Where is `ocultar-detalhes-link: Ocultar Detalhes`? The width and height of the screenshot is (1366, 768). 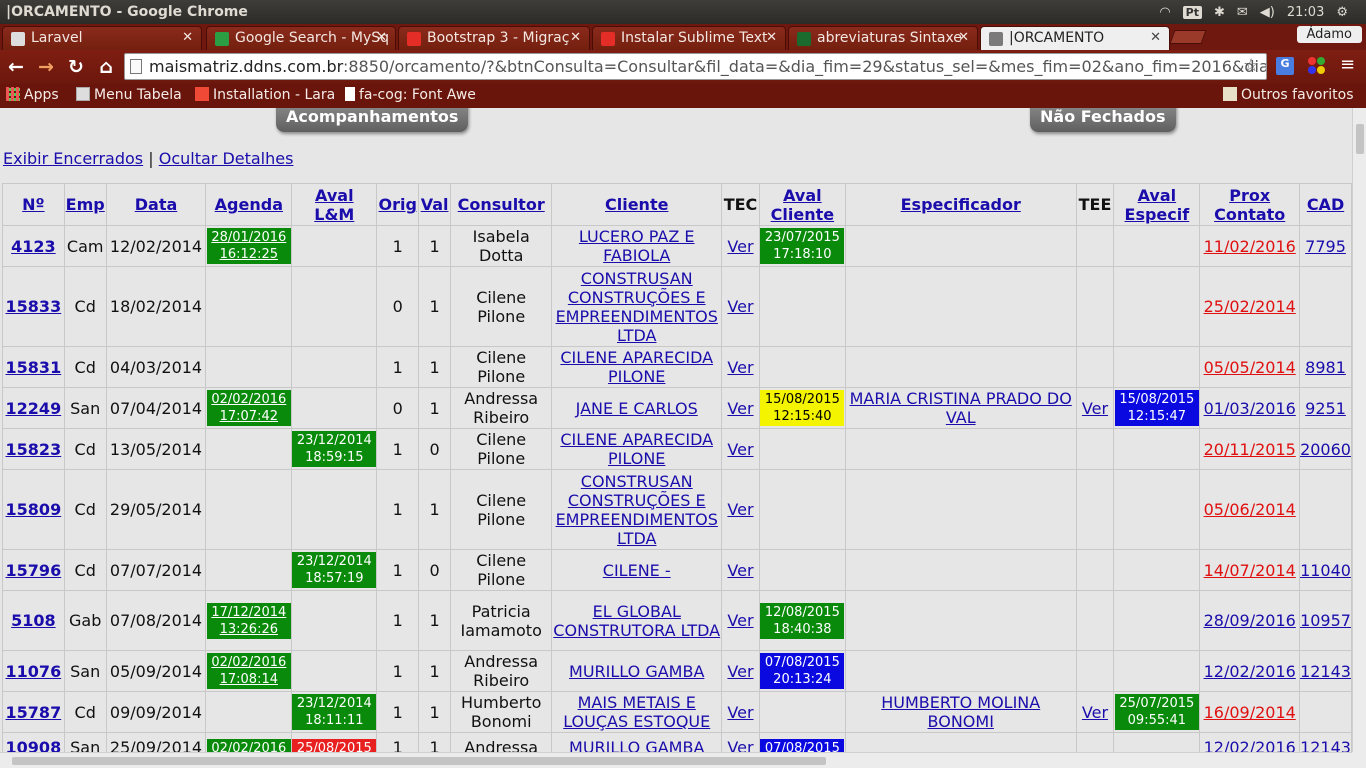 ocultar-detalhes-link: Ocultar Detalhes is located at coordinates (226, 158).